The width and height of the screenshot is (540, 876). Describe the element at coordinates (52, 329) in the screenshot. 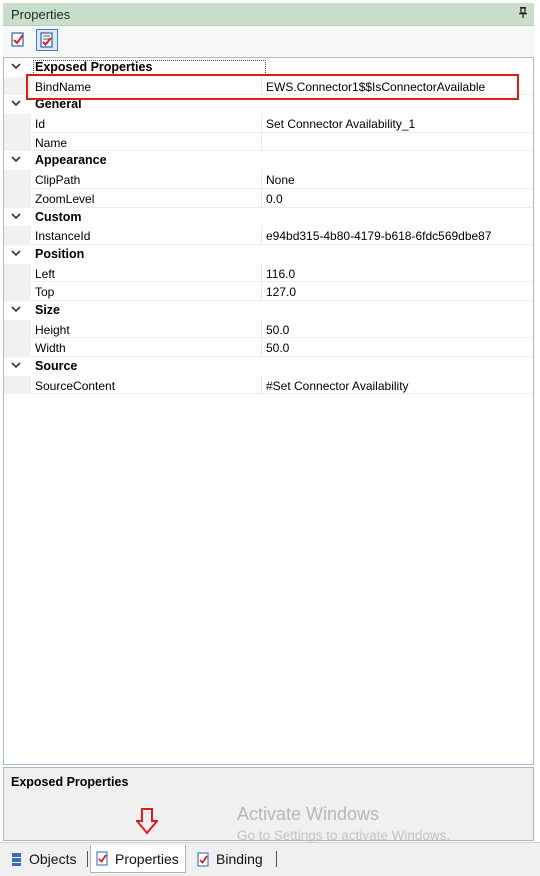

I see `property-name: Height` at that location.